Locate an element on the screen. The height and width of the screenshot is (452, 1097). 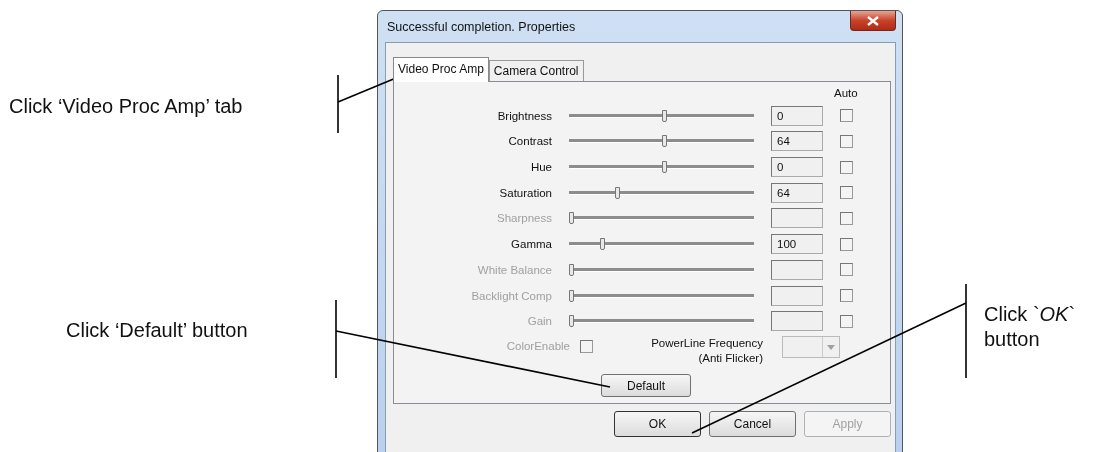
property-label: Gamma is located at coordinates (531, 244).